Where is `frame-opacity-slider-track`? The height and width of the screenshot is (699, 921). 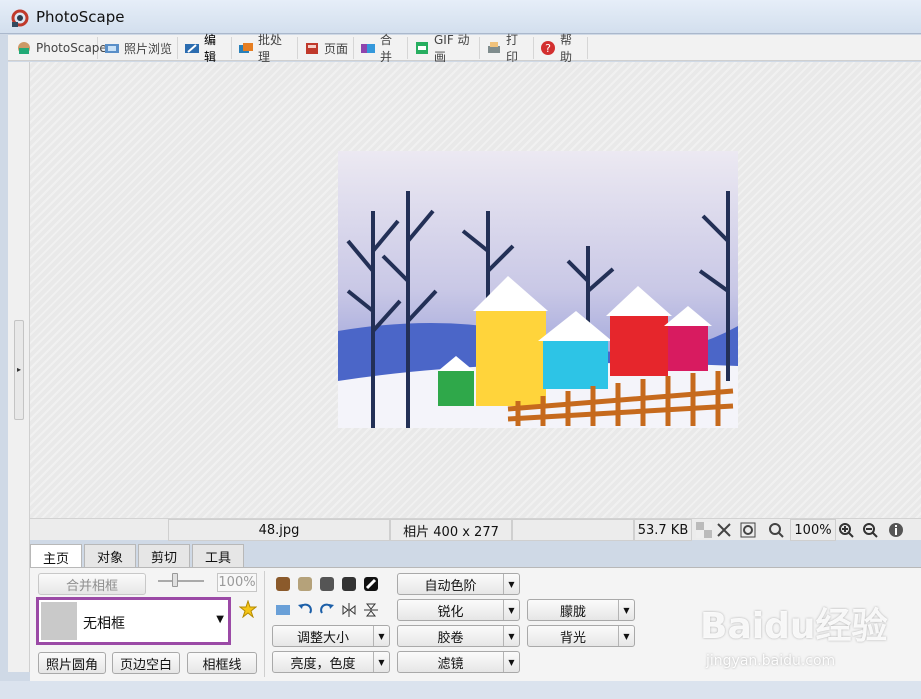
frame-opacity-slider-track is located at coordinates (181, 581).